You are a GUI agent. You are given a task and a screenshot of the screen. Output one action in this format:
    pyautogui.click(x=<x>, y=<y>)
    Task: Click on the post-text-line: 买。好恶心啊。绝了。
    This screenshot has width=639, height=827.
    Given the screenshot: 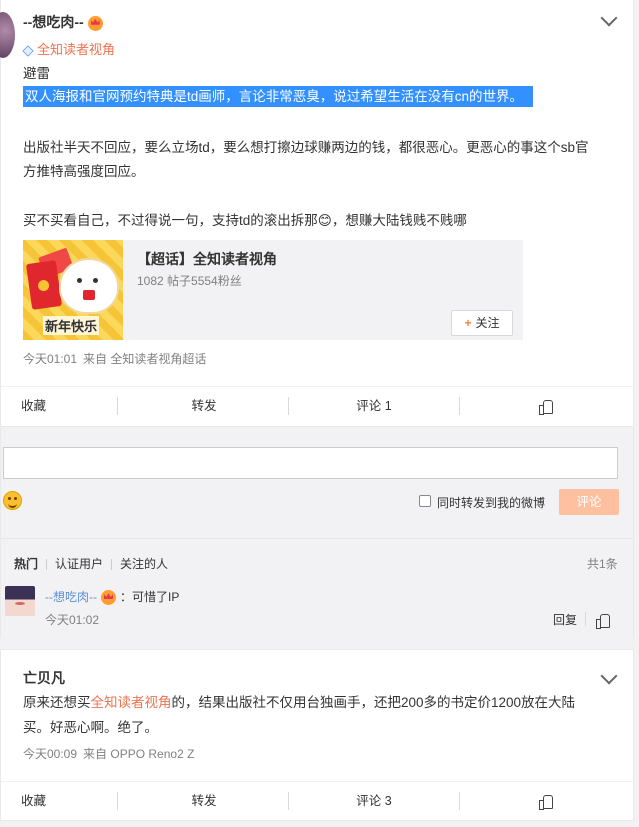 What is the action you would take?
    pyautogui.click(x=90, y=727)
    